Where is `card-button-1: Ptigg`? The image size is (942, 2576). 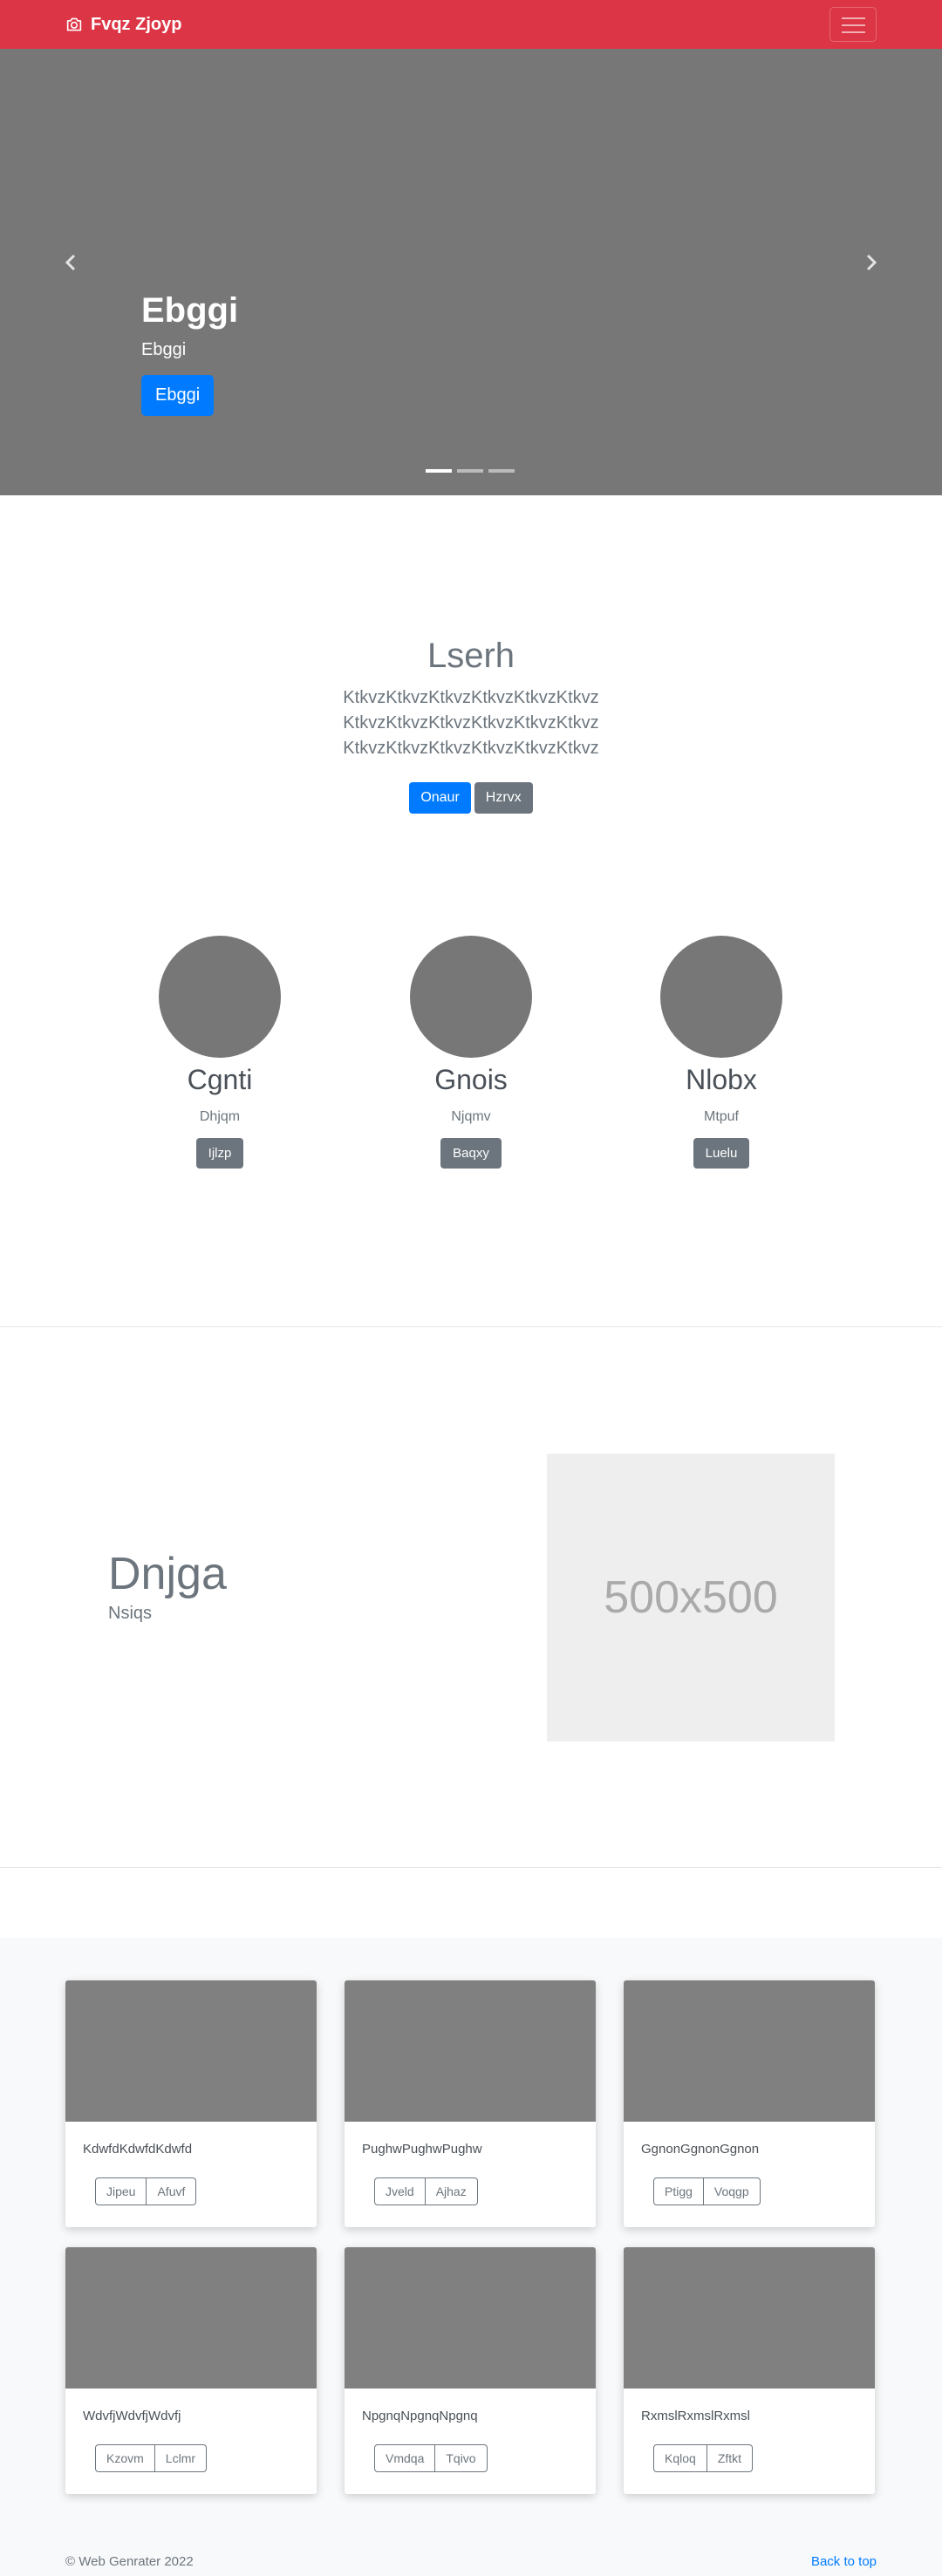 card-button-1: Ptigg is located at coordinates (678, 2191).